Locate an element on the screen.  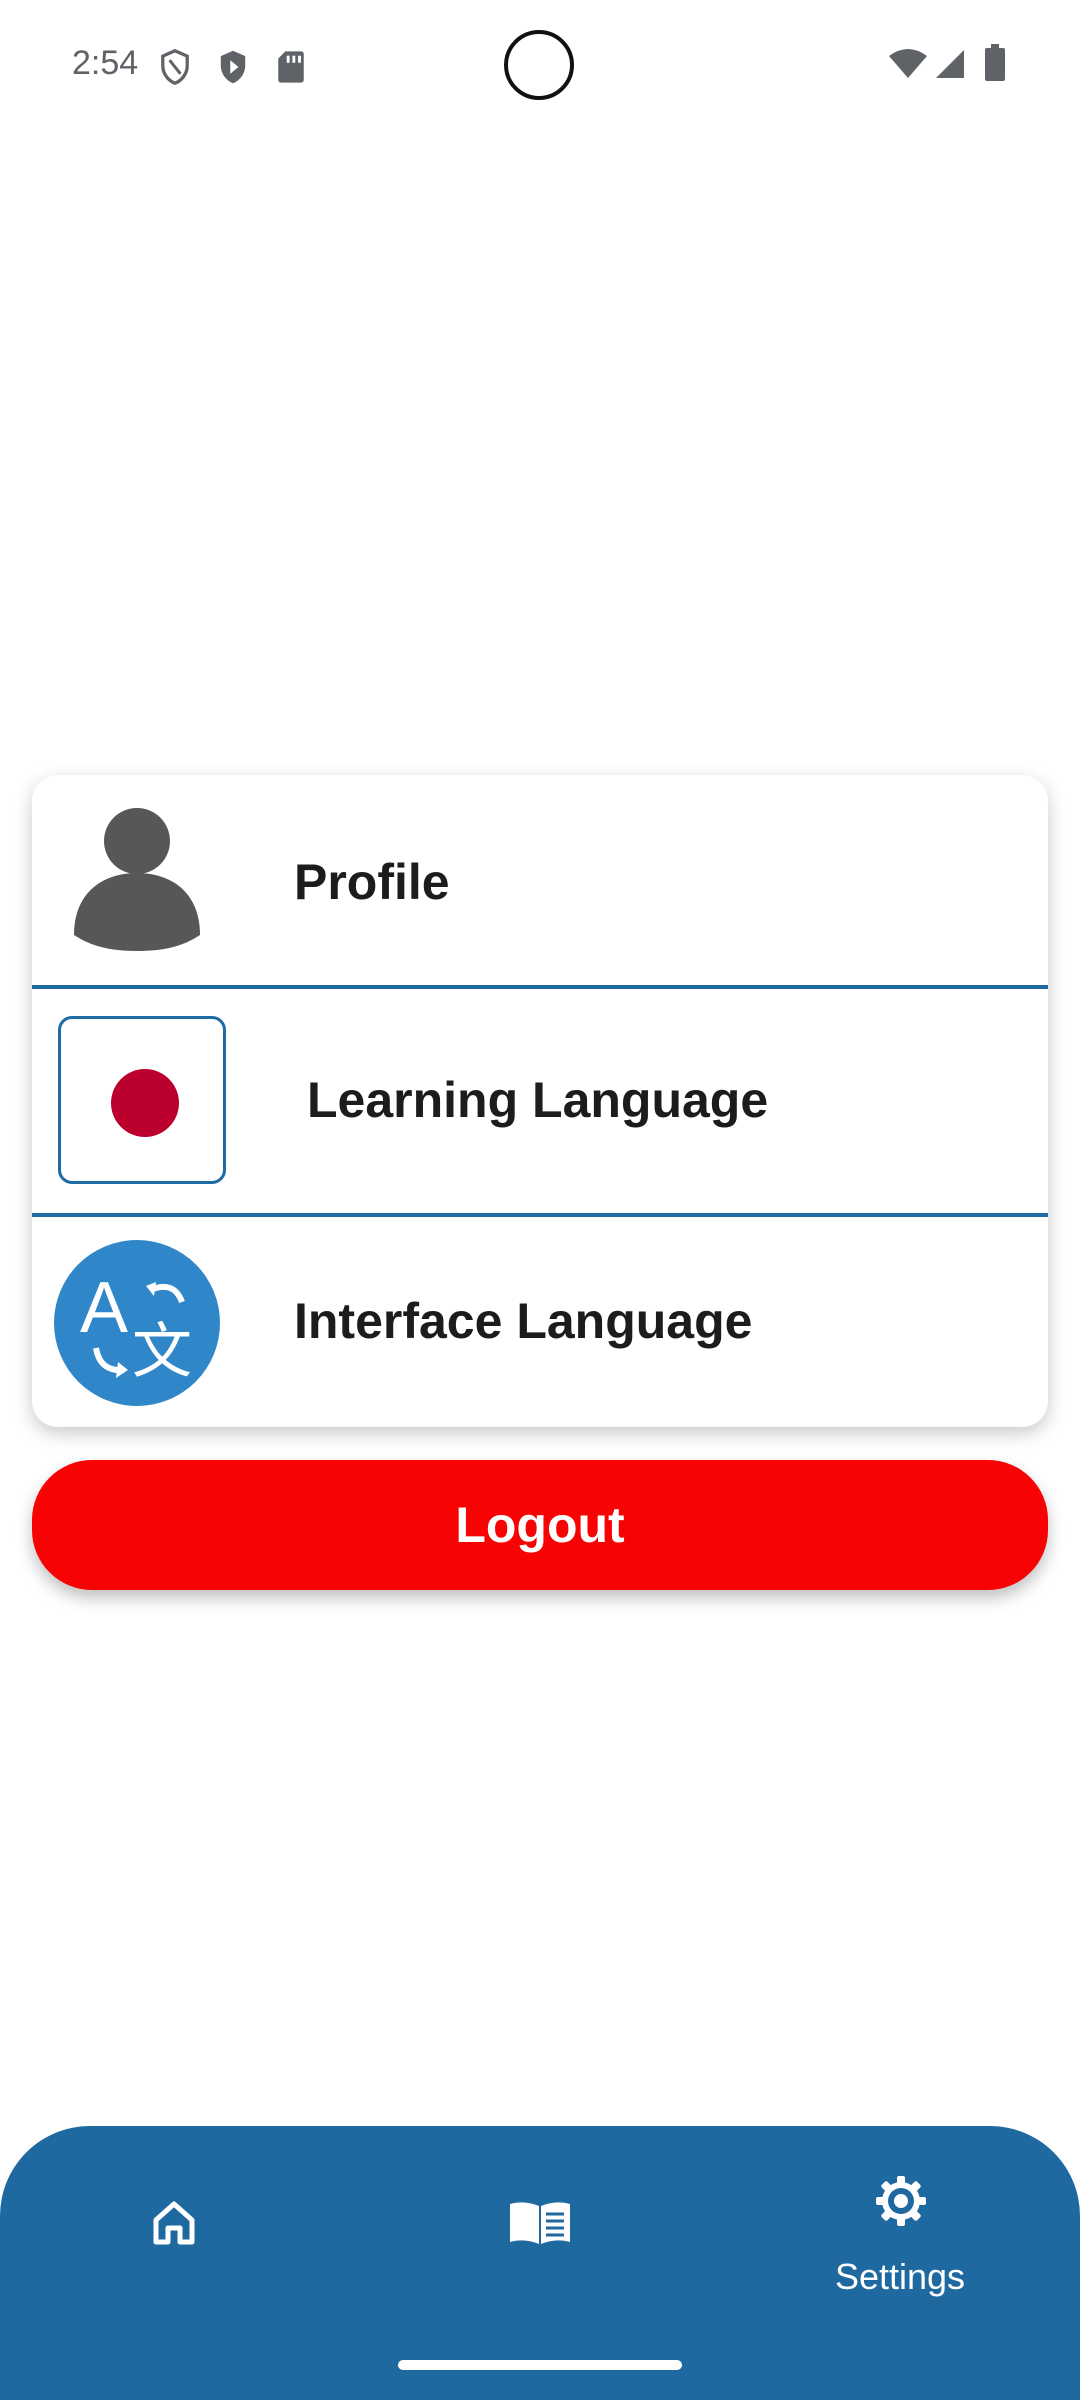
nav-settings: Settings is located at coordinates (900, 2241).